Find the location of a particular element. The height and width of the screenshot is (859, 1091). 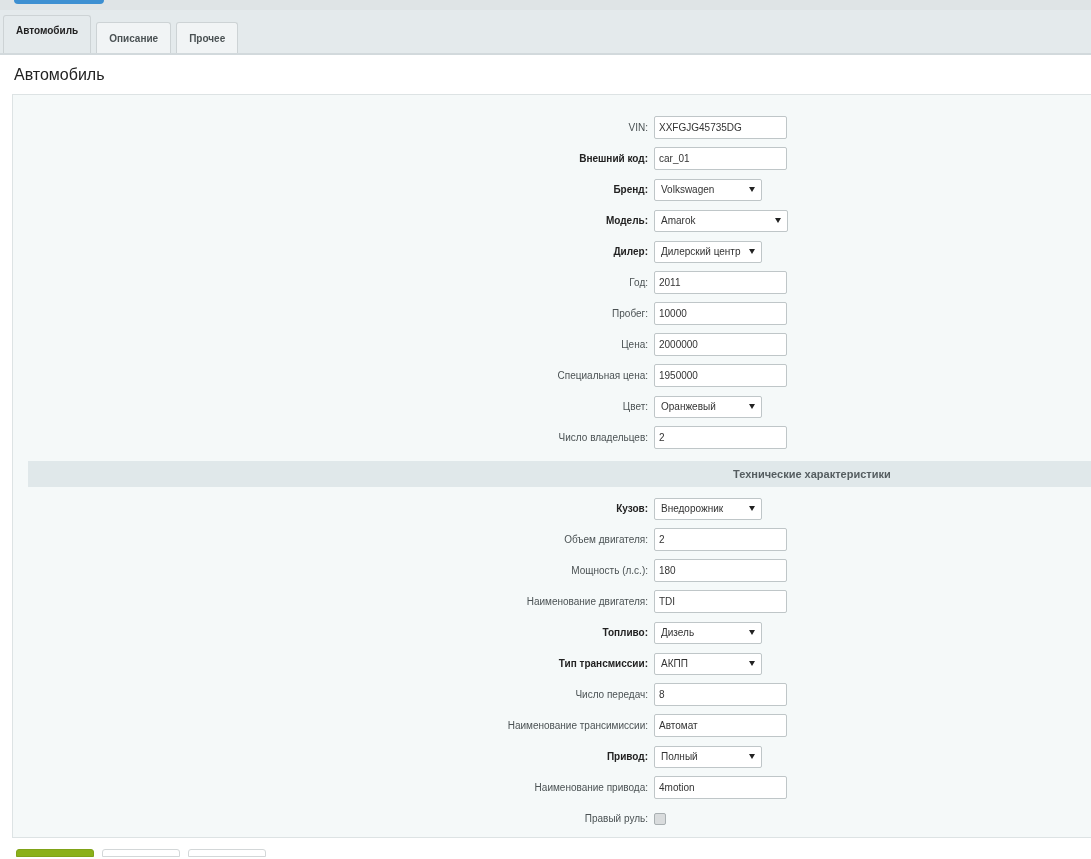

text-field: 8 is located at coordinates (720, 694).